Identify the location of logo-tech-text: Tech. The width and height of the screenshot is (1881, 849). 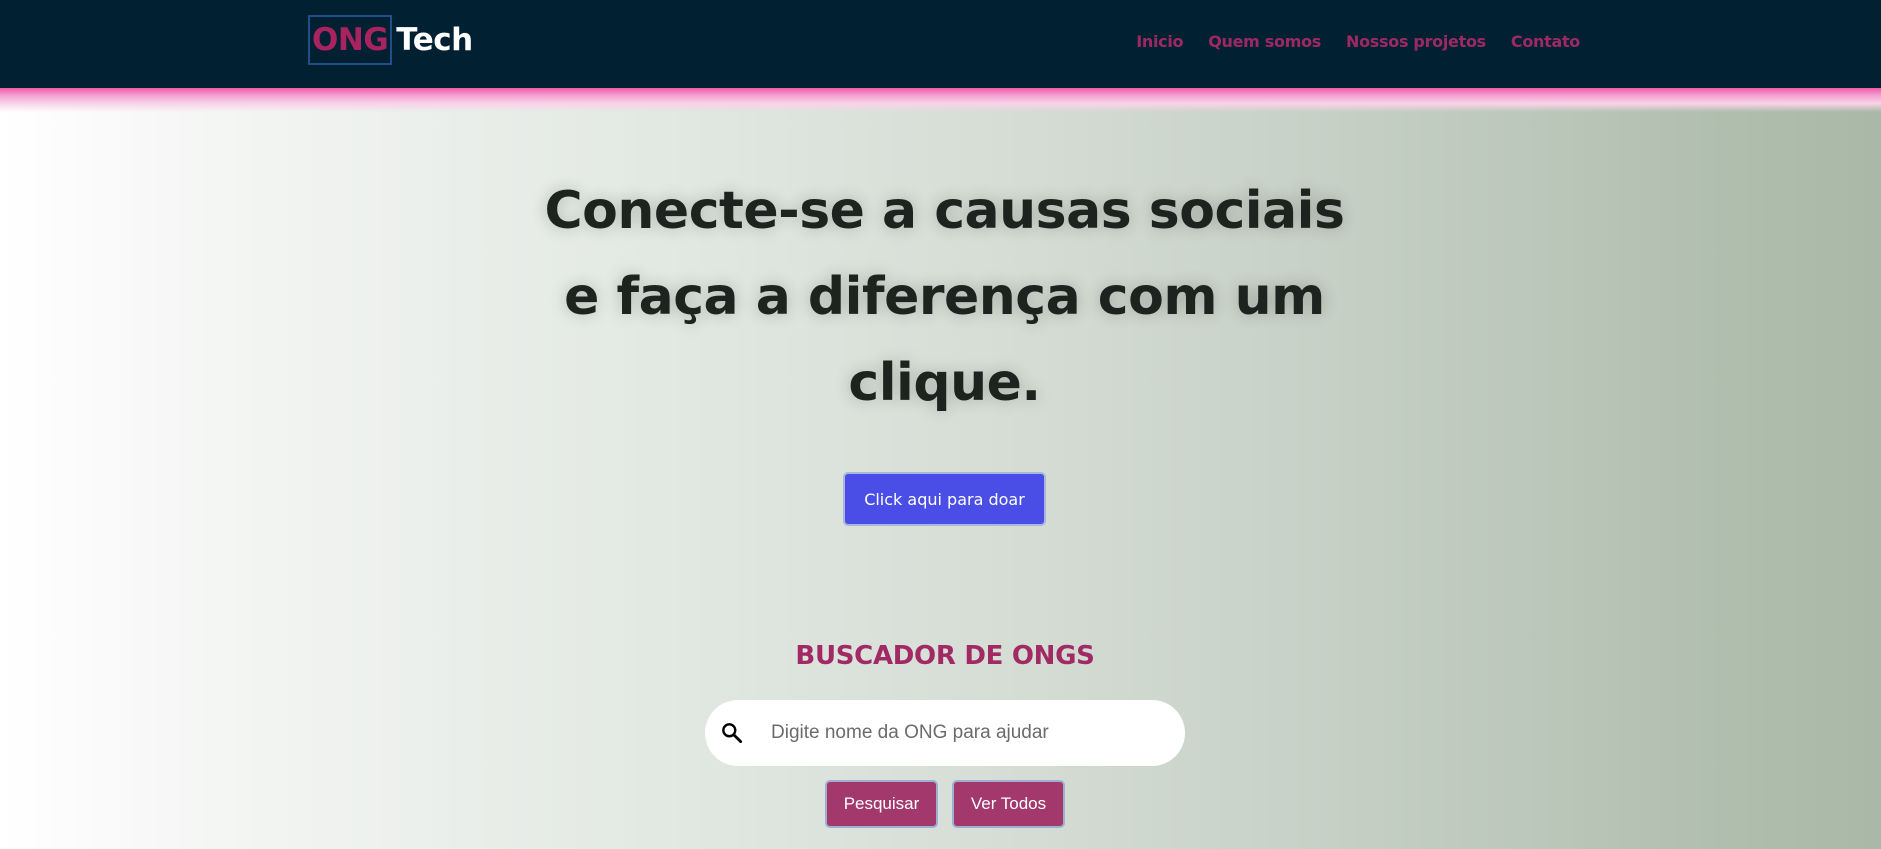
(434, 40).